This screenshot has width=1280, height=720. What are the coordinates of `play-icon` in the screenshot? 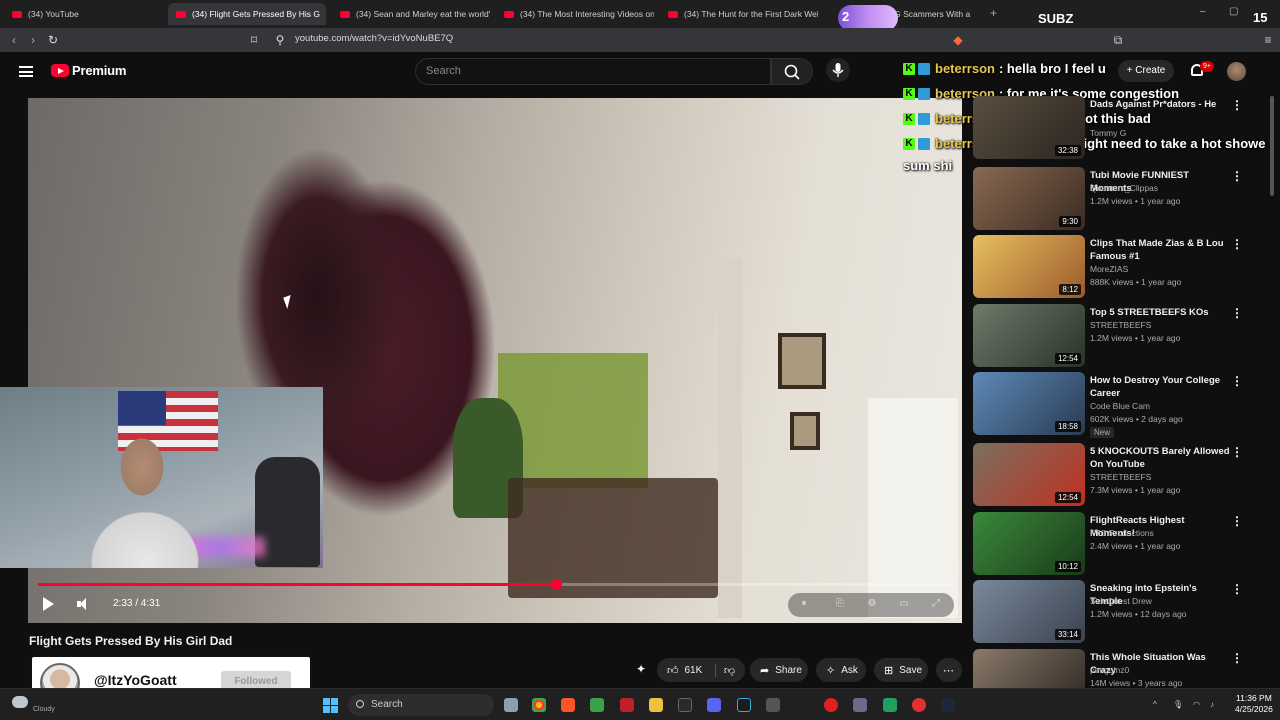 It's located at (48, 604).